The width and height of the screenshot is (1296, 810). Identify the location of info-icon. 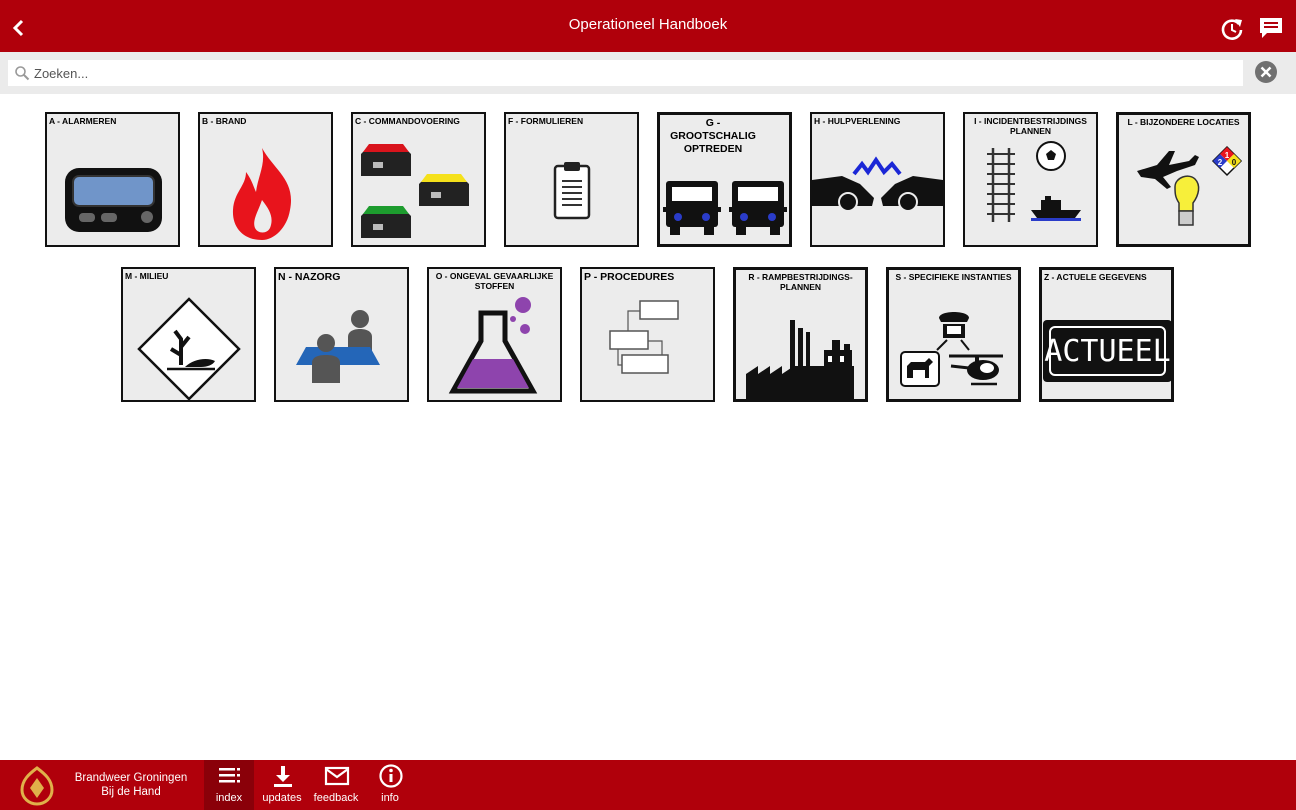
(391, 776).